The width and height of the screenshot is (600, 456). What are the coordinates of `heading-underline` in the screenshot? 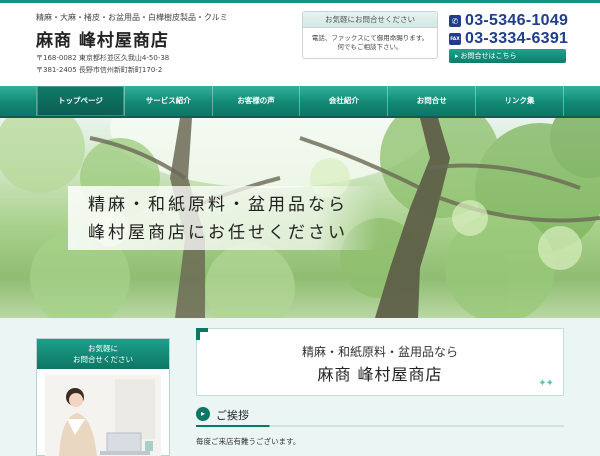 It's located at (380, 426).